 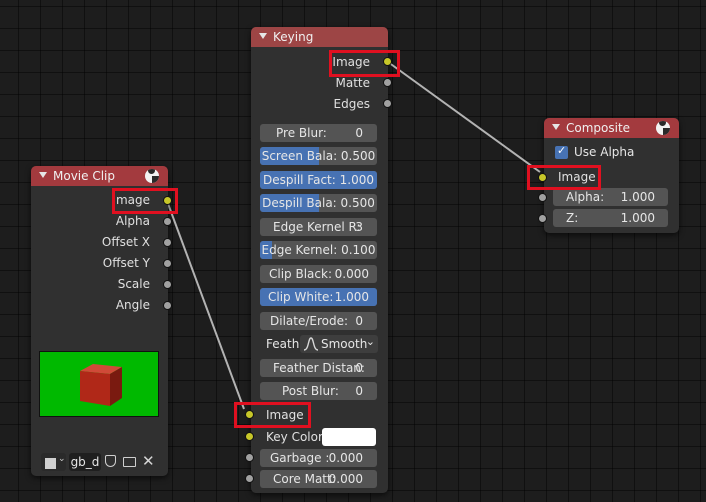 I want to click on field-value: 3, so click(x=359, y=227).